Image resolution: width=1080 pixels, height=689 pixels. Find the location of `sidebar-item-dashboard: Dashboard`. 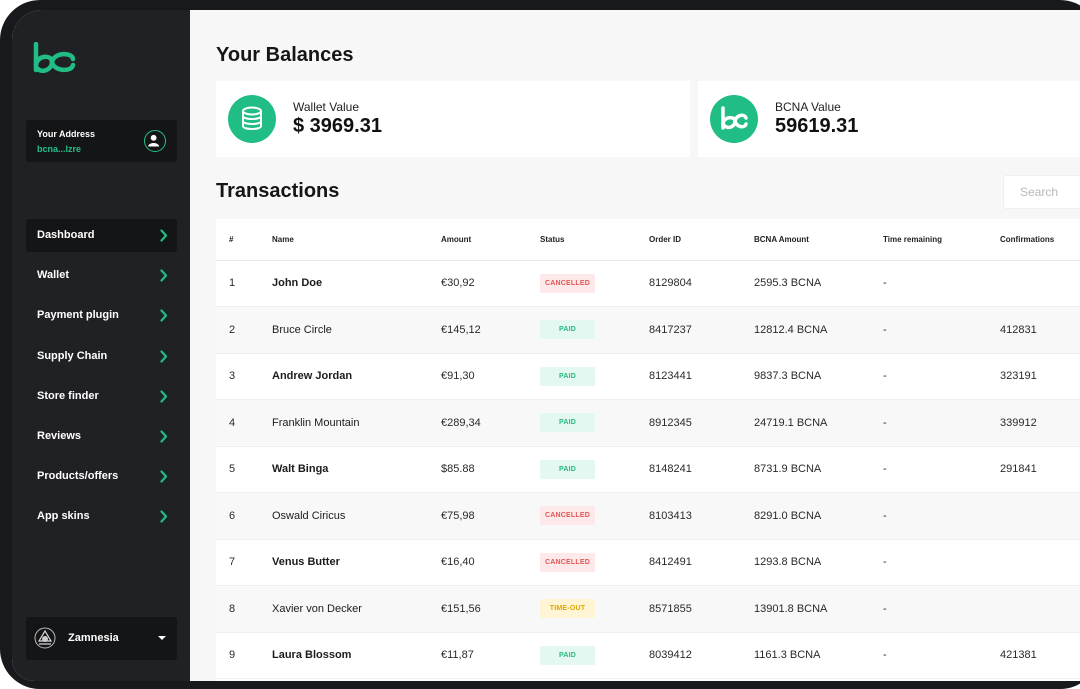

sidebar-item-dashboard: Dashboard is located at coordinates (101, 235).